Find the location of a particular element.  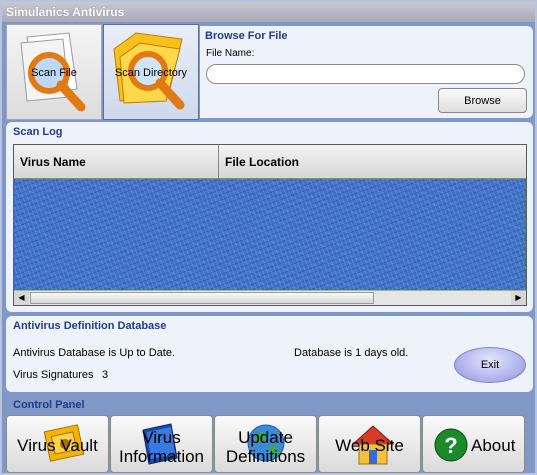

virus-signatures-count: 3 is located at coordinates (105, 375).